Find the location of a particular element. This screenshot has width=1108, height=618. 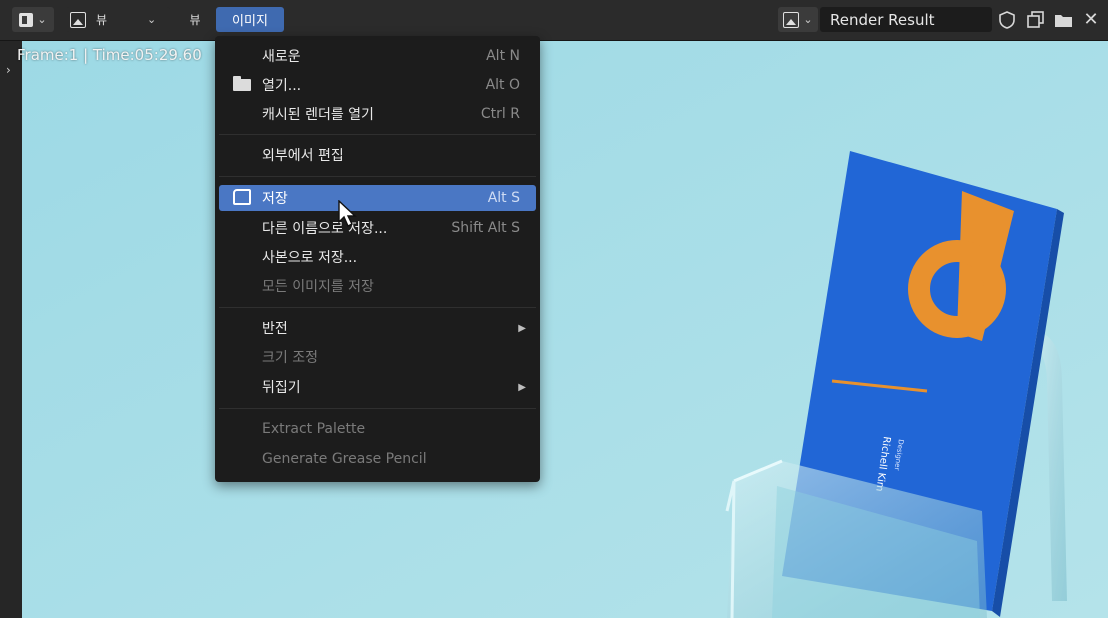

view-mode-label: 뷰 is located at coordinates (102, 20).